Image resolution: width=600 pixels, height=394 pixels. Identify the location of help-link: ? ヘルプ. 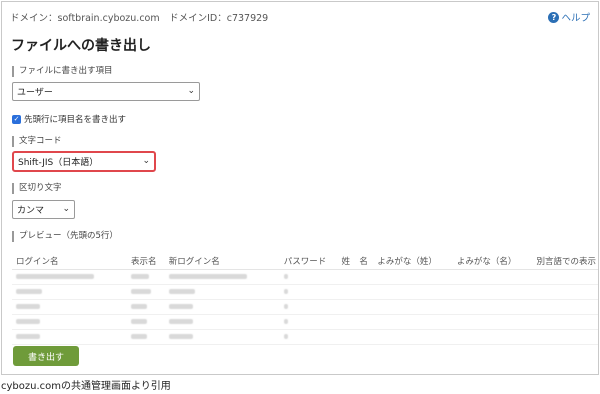
(569, 17).